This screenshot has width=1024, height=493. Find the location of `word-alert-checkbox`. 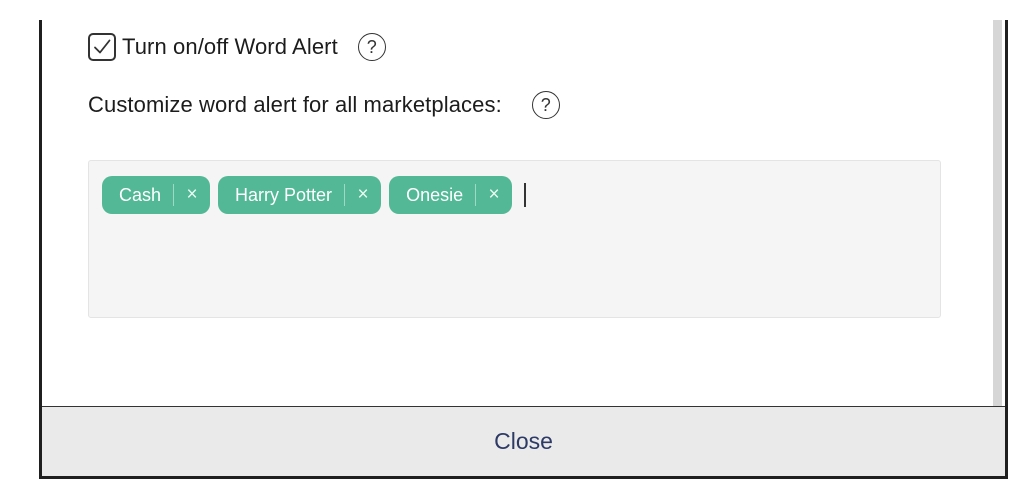

word-alert-checkbox is located at coordinates (102, 47).